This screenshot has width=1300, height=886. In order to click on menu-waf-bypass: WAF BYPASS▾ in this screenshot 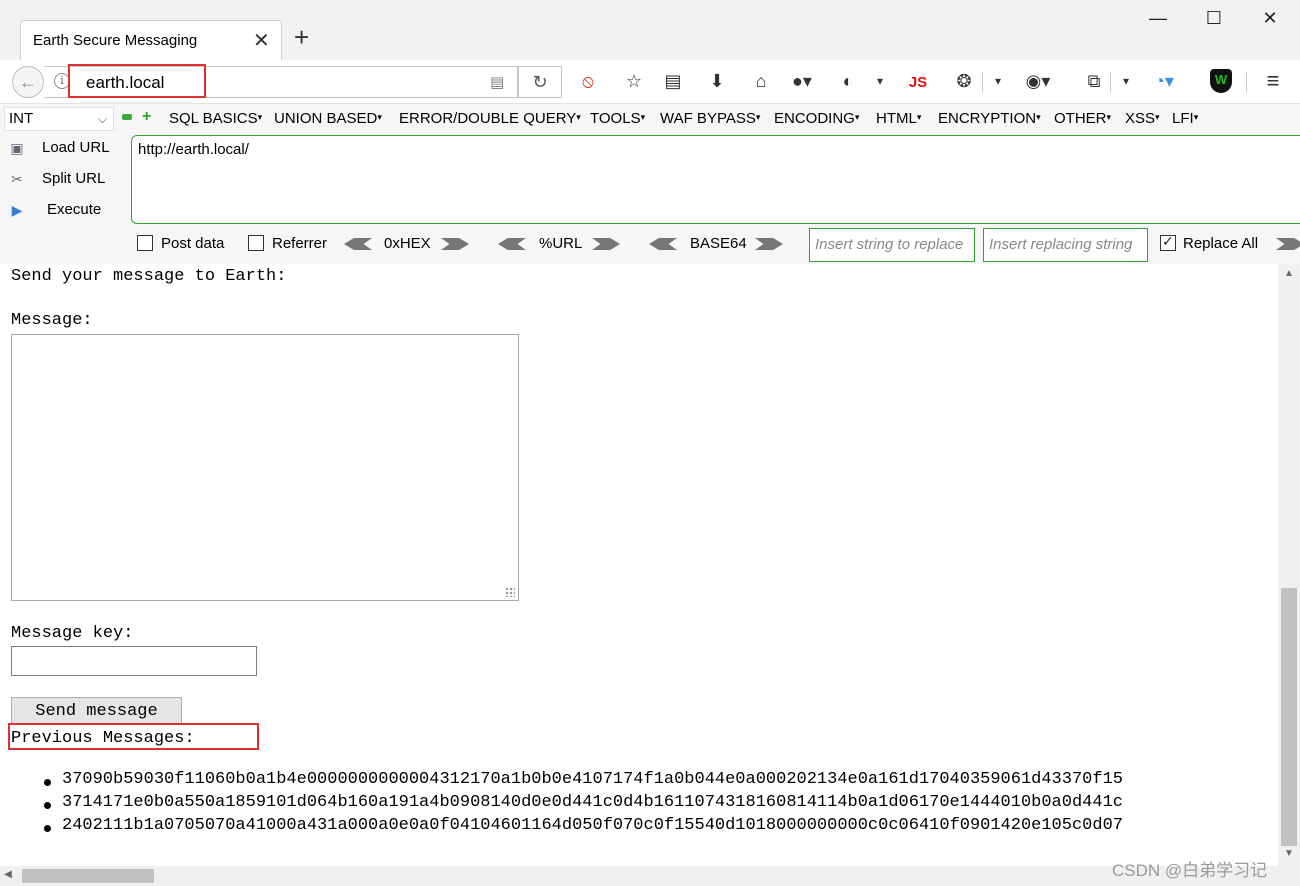, I will do `click(710, 118)`.